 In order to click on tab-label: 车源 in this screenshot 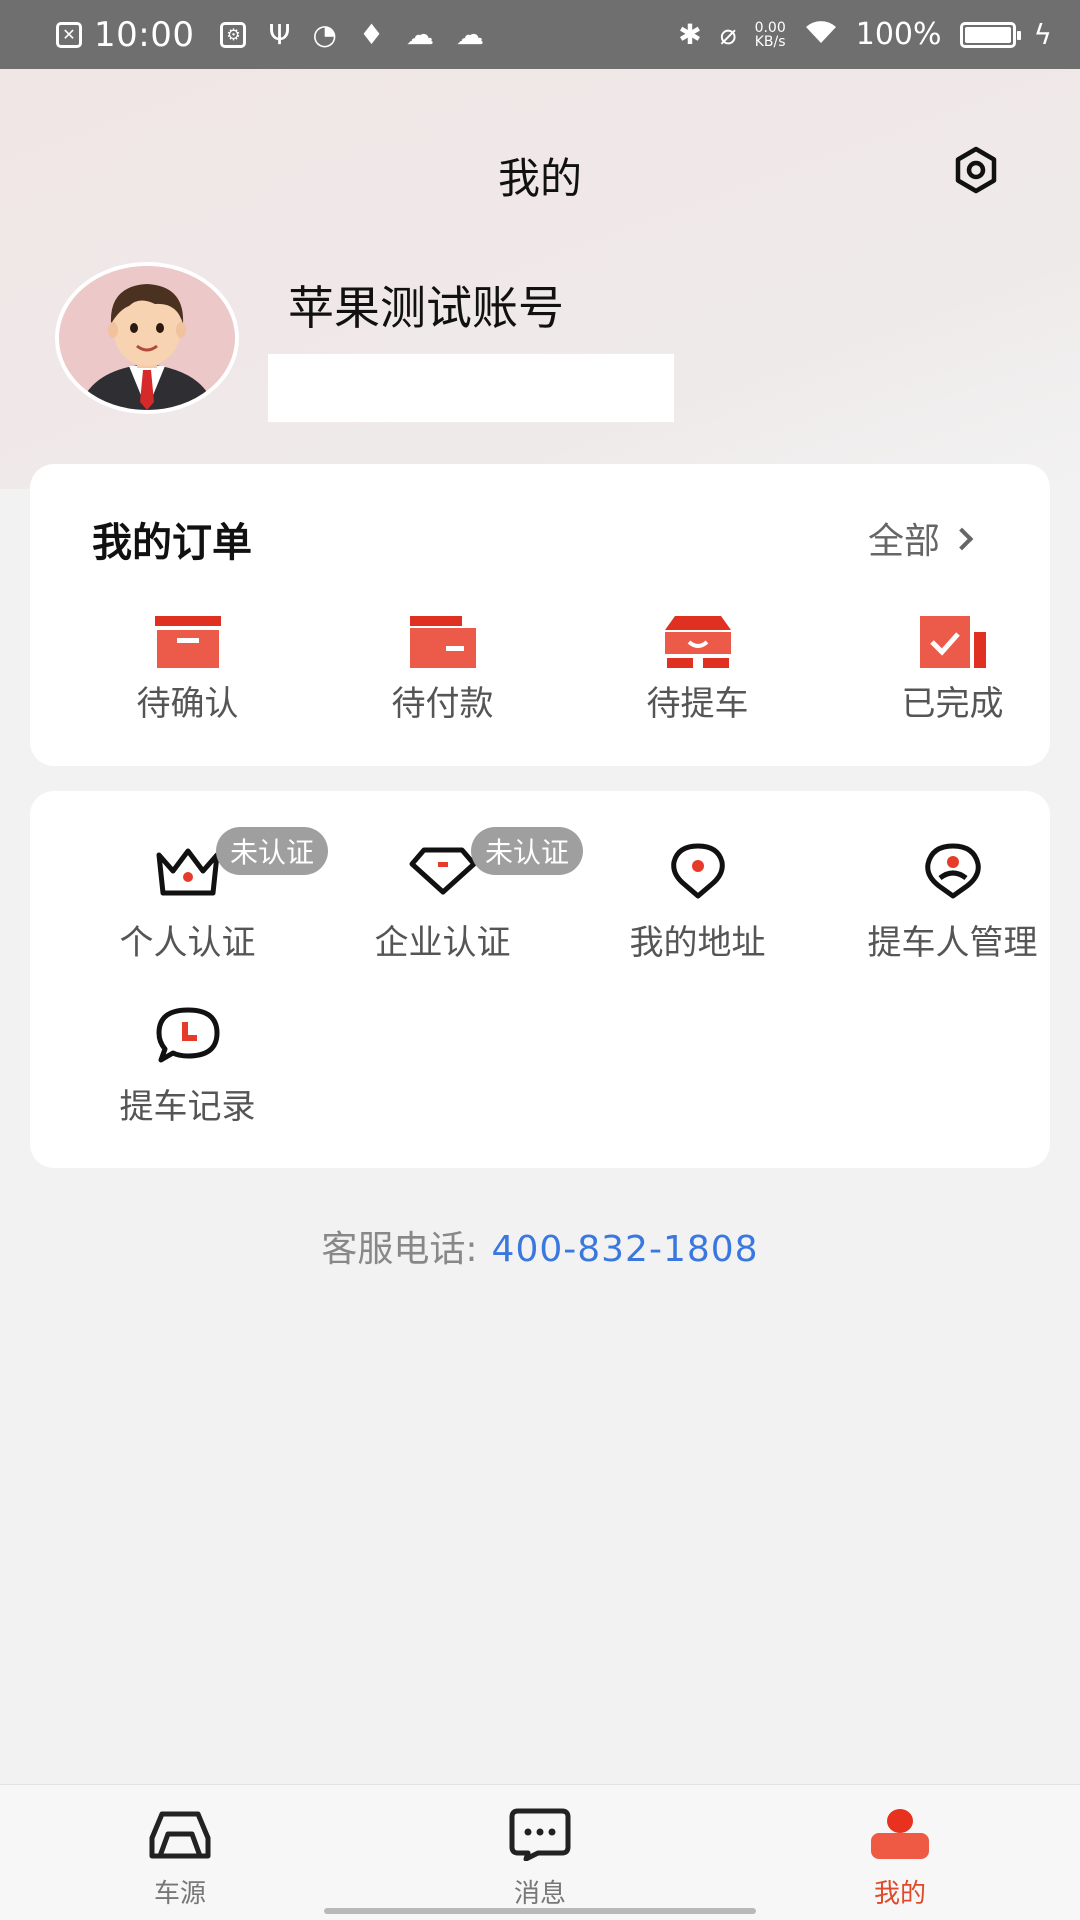, I will do `click(179, 1894)`.